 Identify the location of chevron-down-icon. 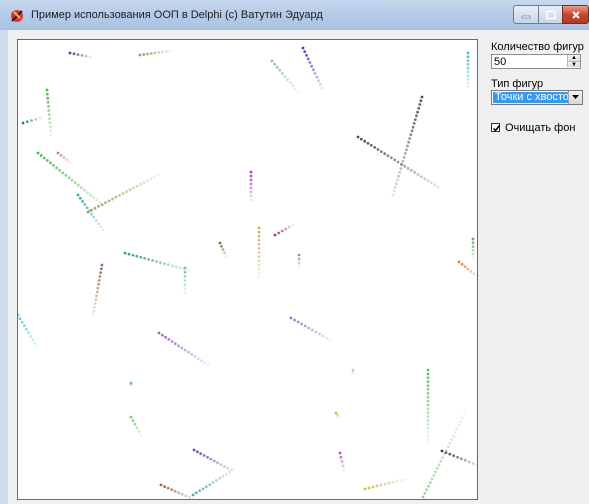
(575, 97).